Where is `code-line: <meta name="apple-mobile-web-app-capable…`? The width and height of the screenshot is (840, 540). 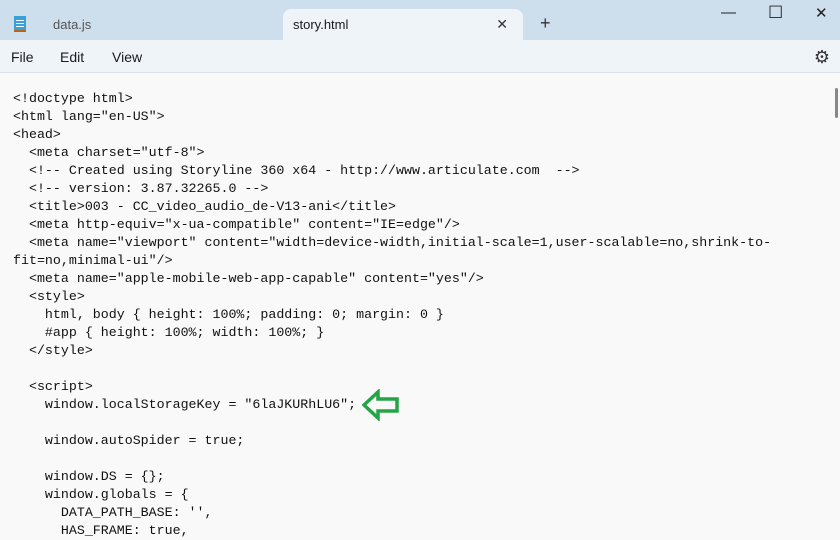
code-line: <meta name="apple-mobile-web-app-capable… is located at coordinates (248, 278).